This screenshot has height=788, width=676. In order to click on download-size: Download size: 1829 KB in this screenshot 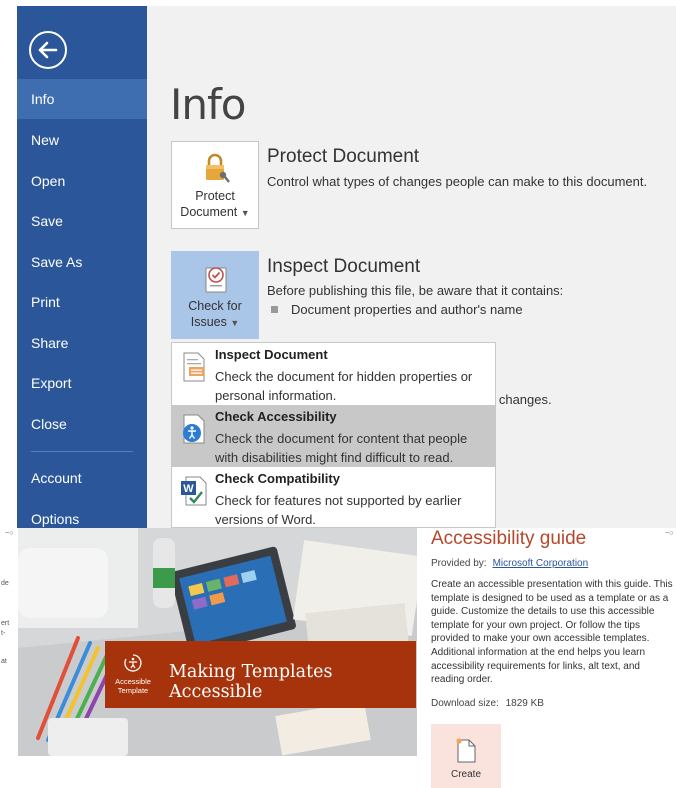, I will do `click(487, 703)`.